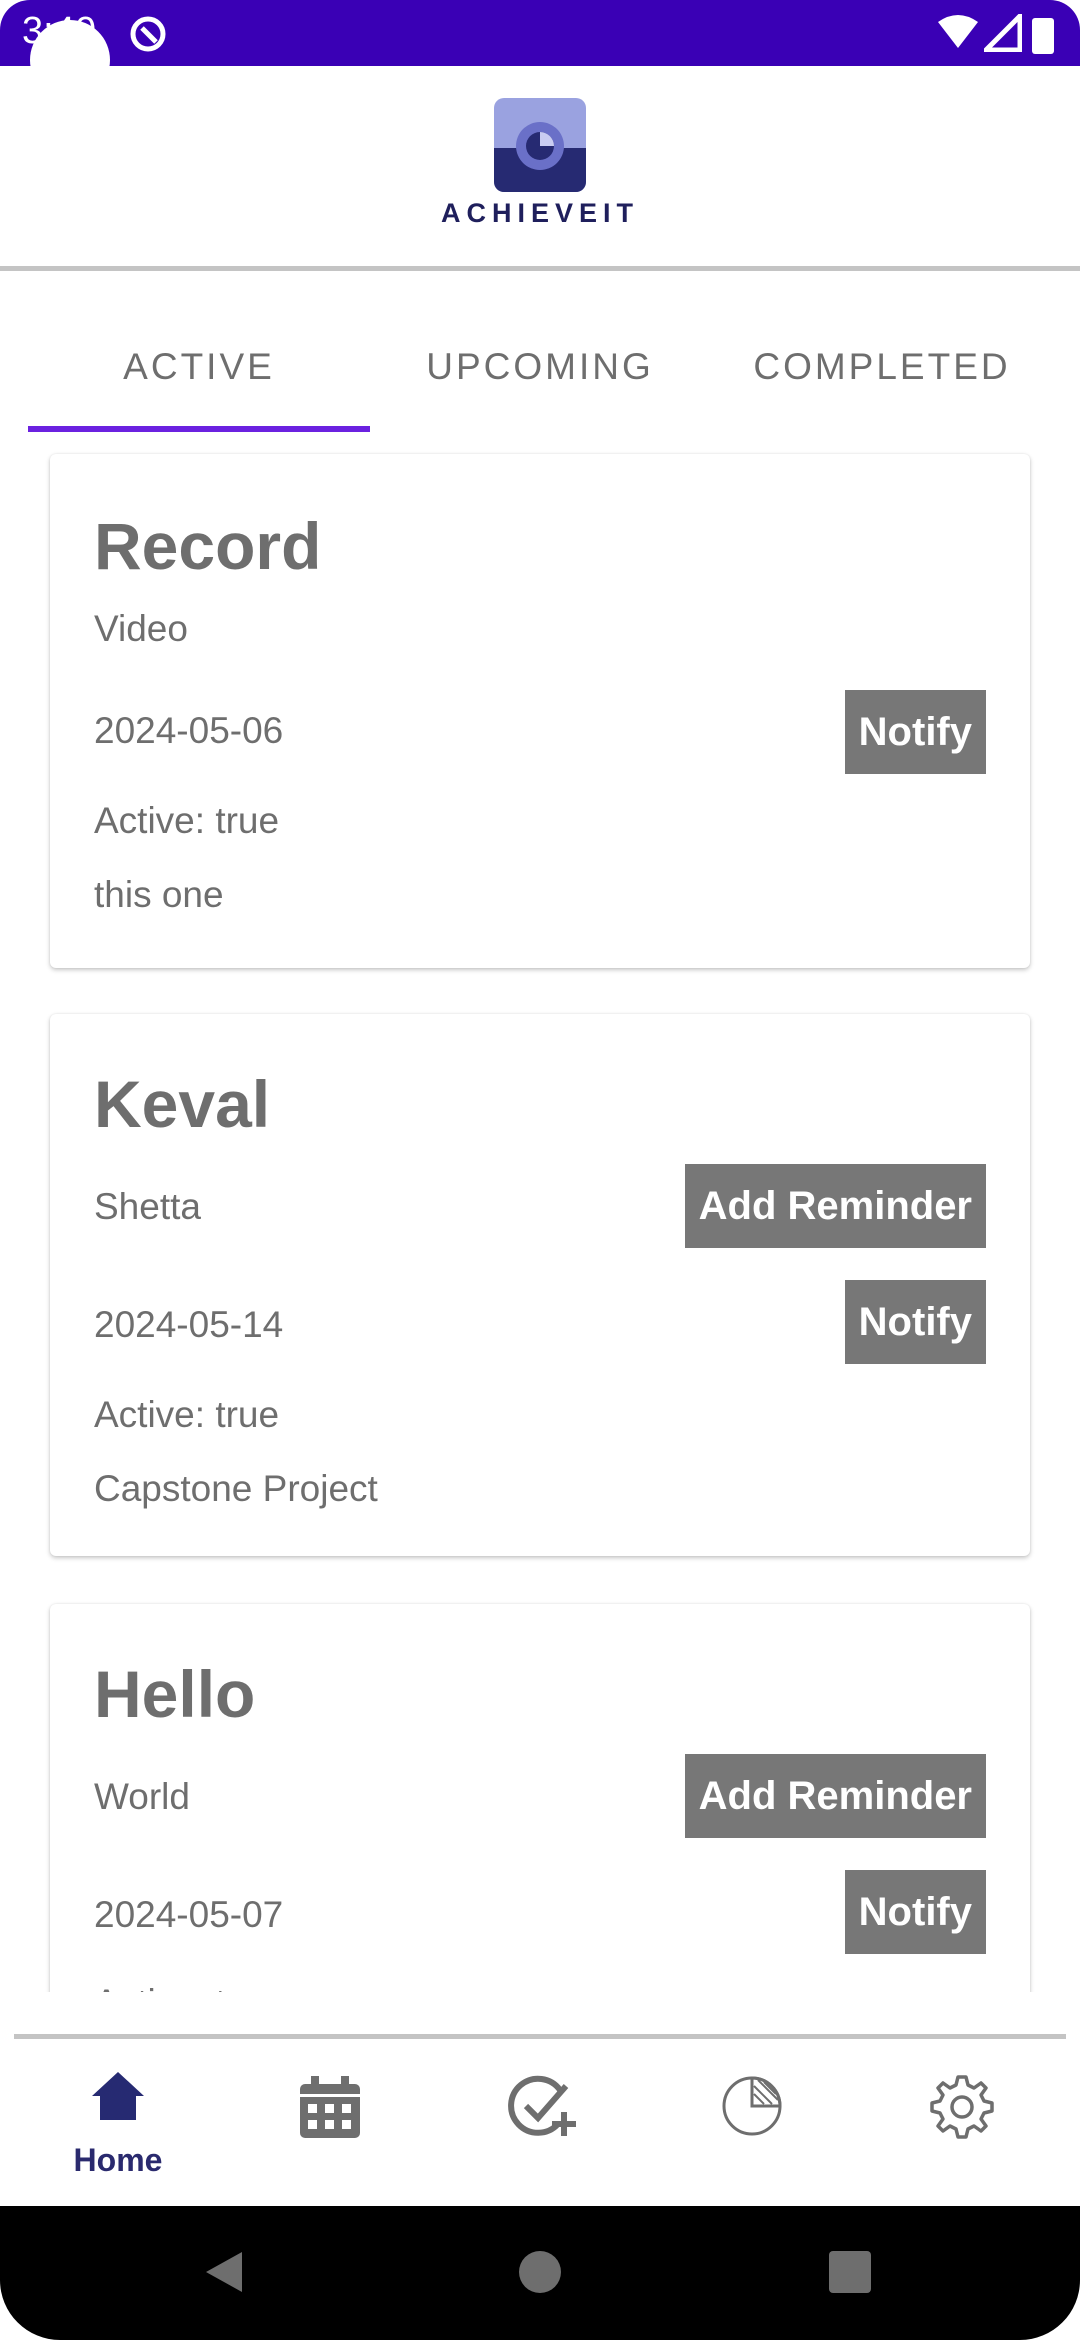 This screenshot has height=2340, width=1080. I want to click on card-note: this one, so click(159, 894).